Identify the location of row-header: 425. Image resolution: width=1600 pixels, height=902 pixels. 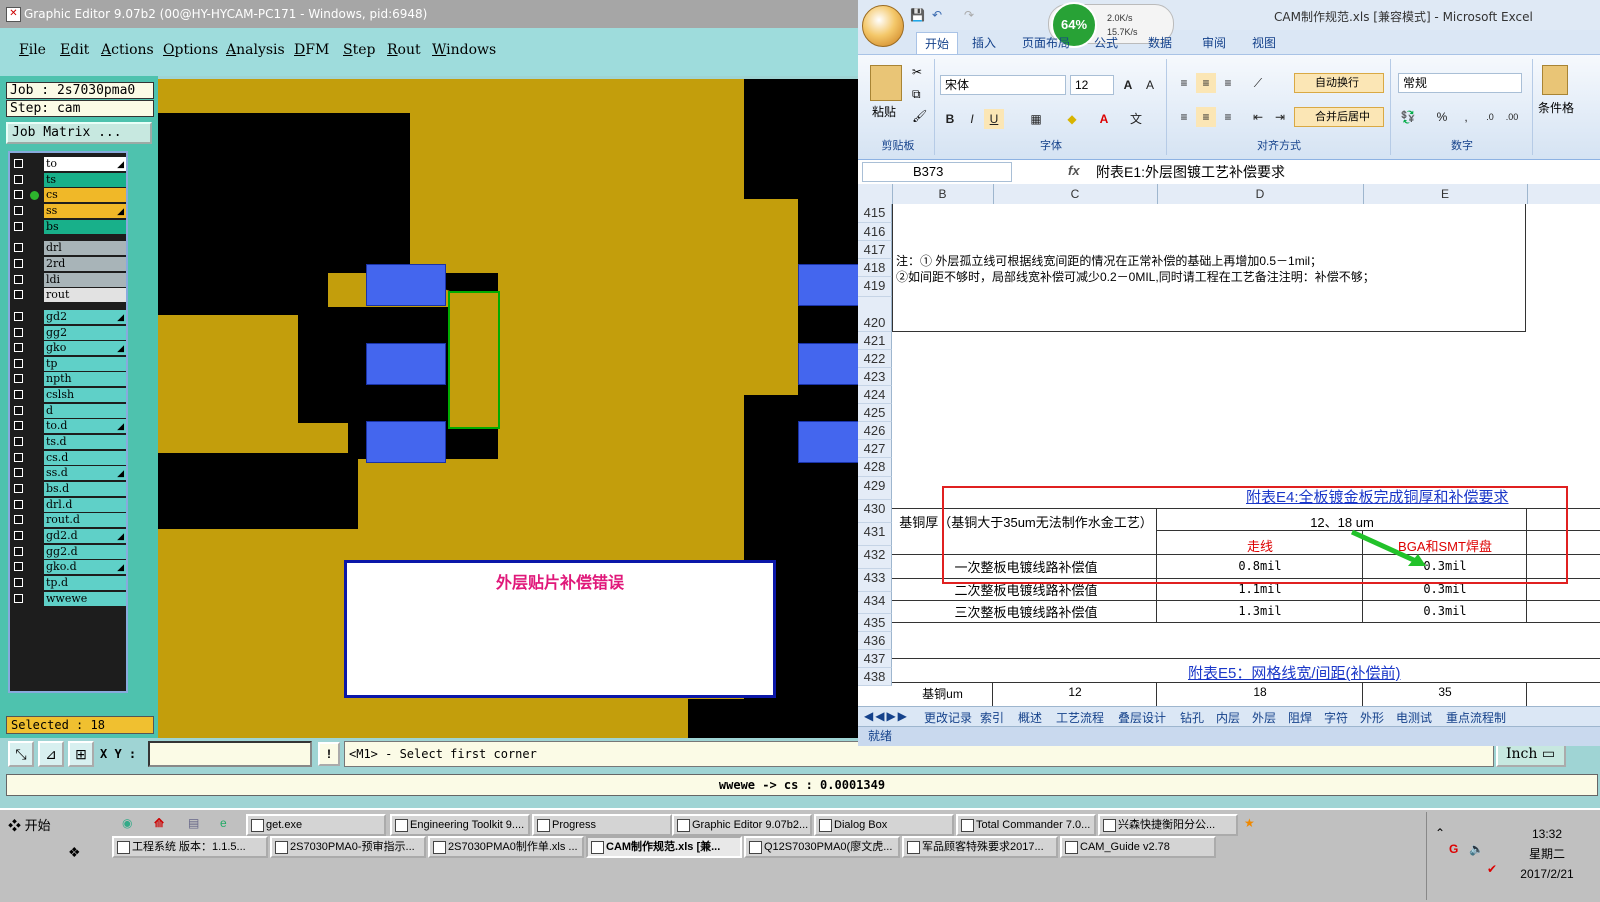
(875, 413).